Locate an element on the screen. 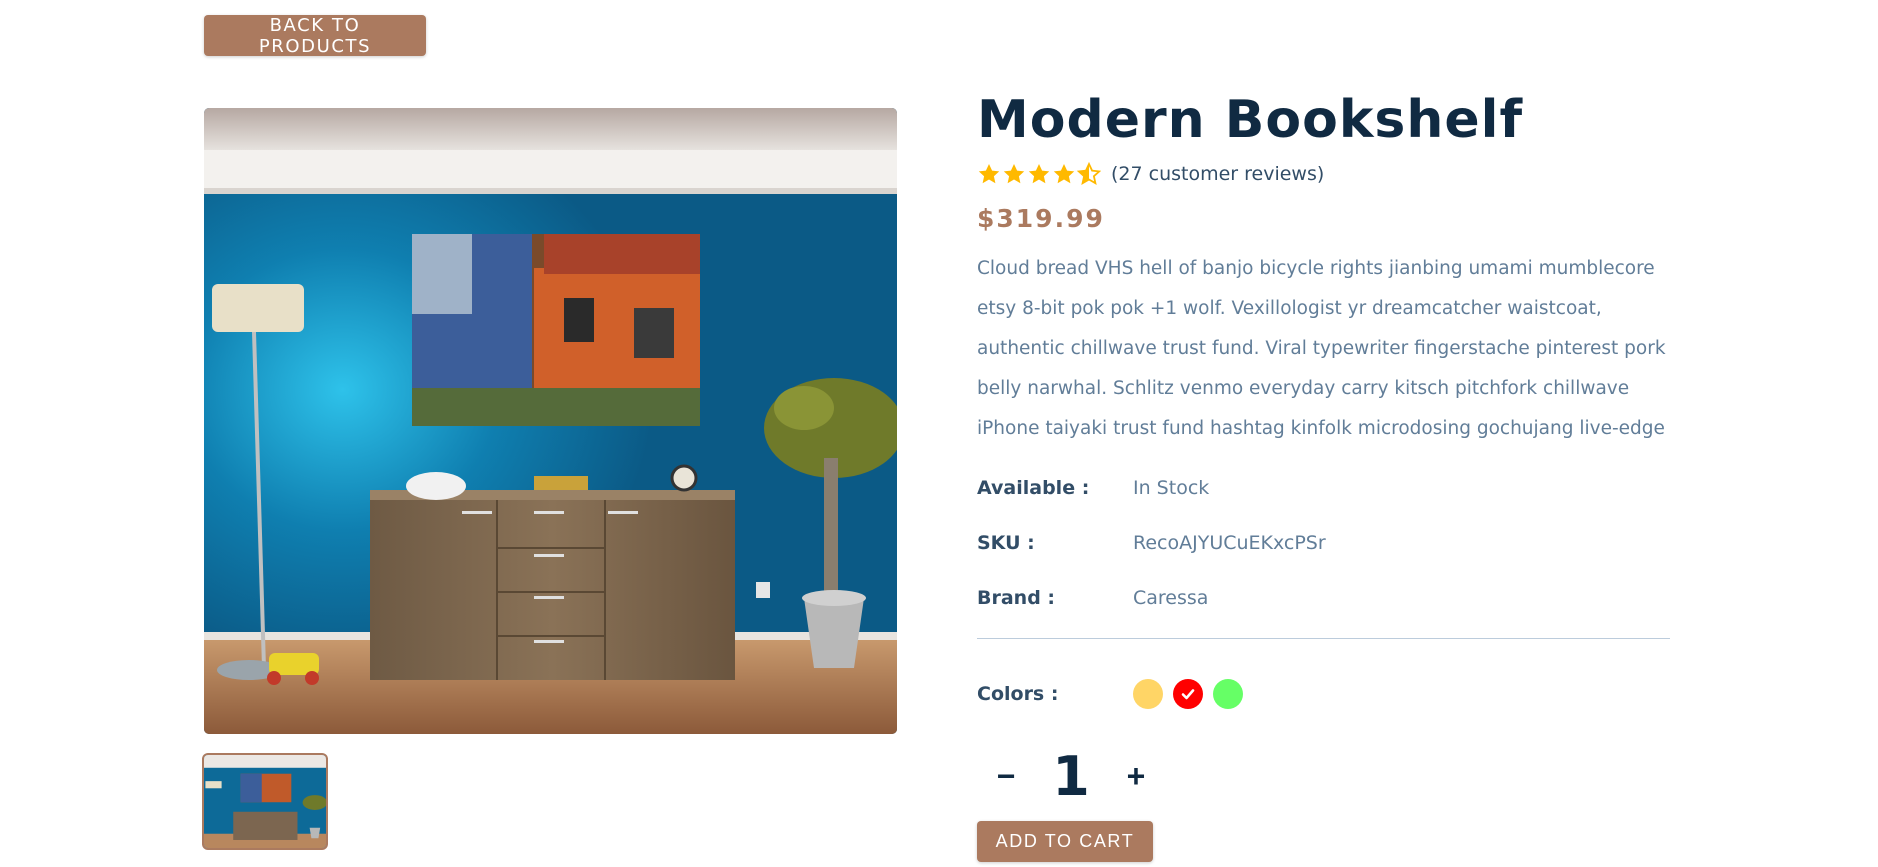  info-value: RecoAJYUCuEKxcPSr is located at coordinates (1229, 543).